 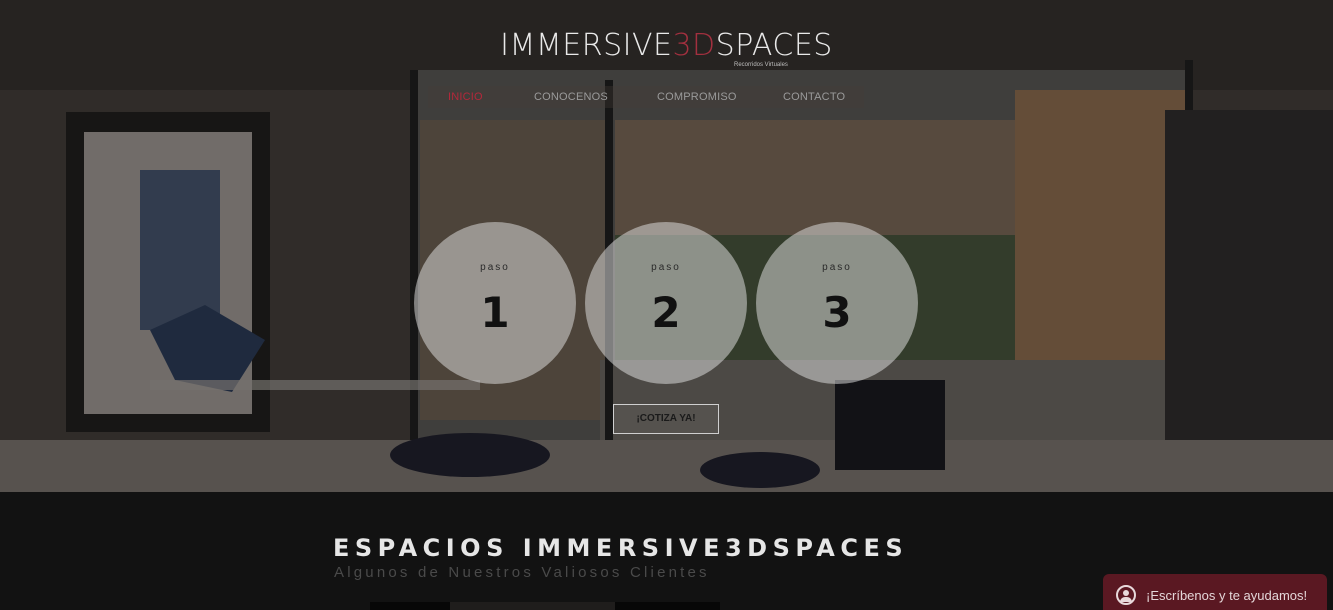 What do you see at coordinates (522, 572) in the screenshot?
I see `section-subtitle: Algunos de Nuestros Valiosos Clientes` at bounding box center [522, 572].